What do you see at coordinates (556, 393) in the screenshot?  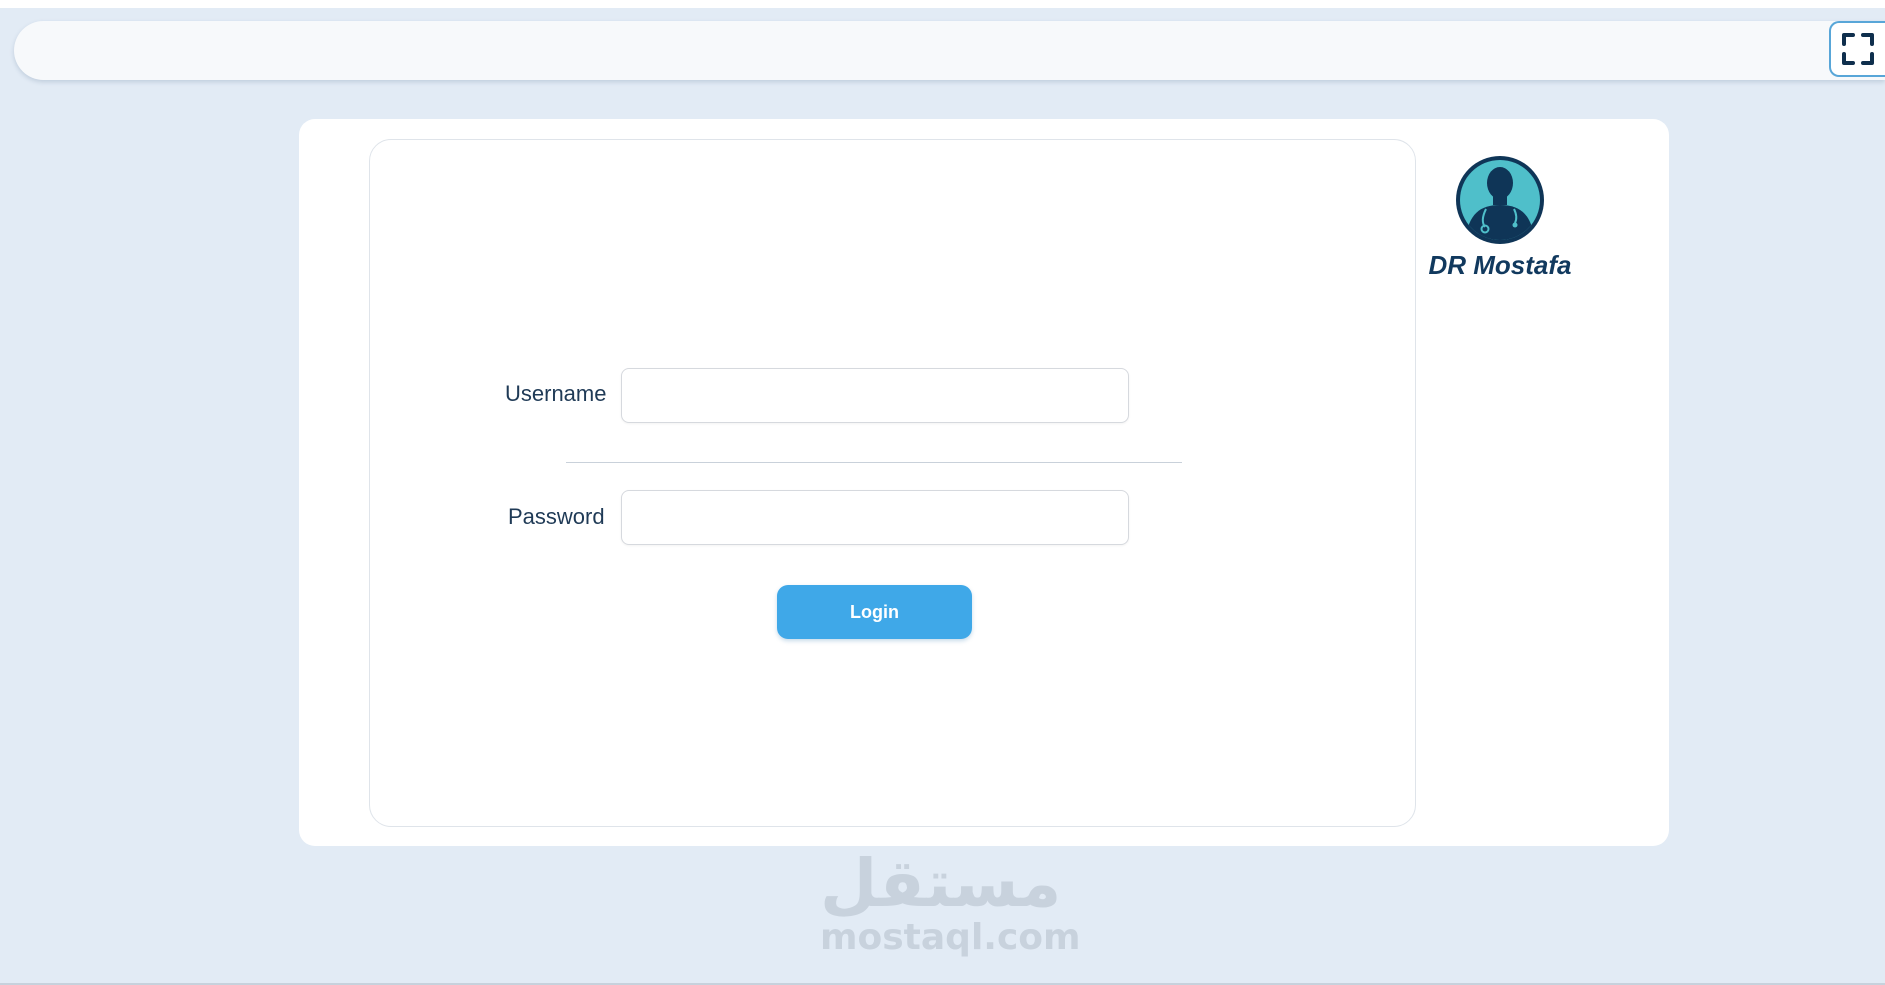 I see `username-label: Username` at bounding box center [556, 393].